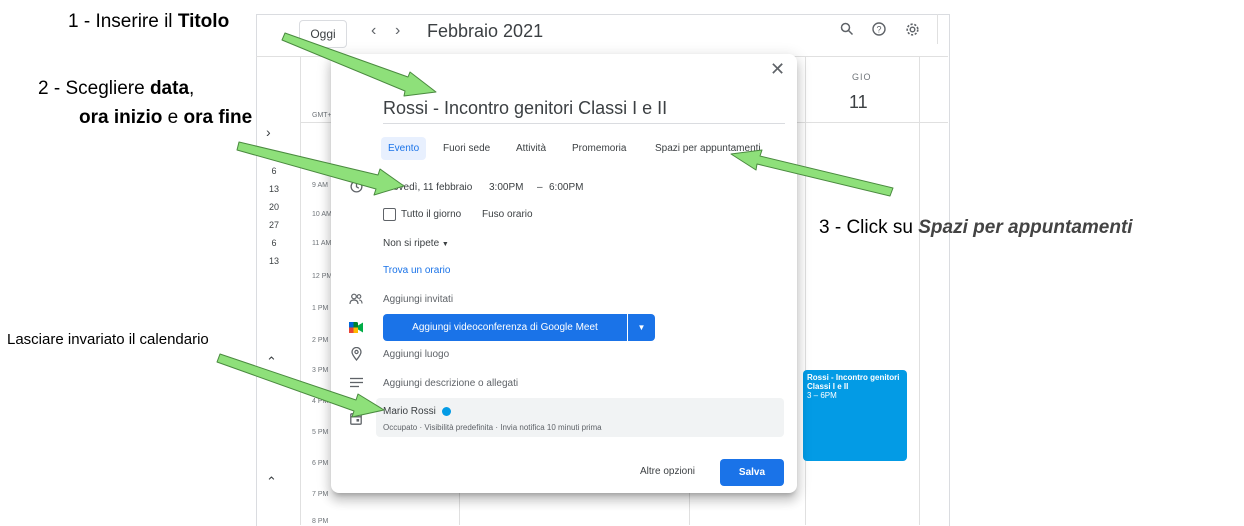 The image size is (1244, 526). I want to click on annotation-step2-bold1: data, so click(169, 88).